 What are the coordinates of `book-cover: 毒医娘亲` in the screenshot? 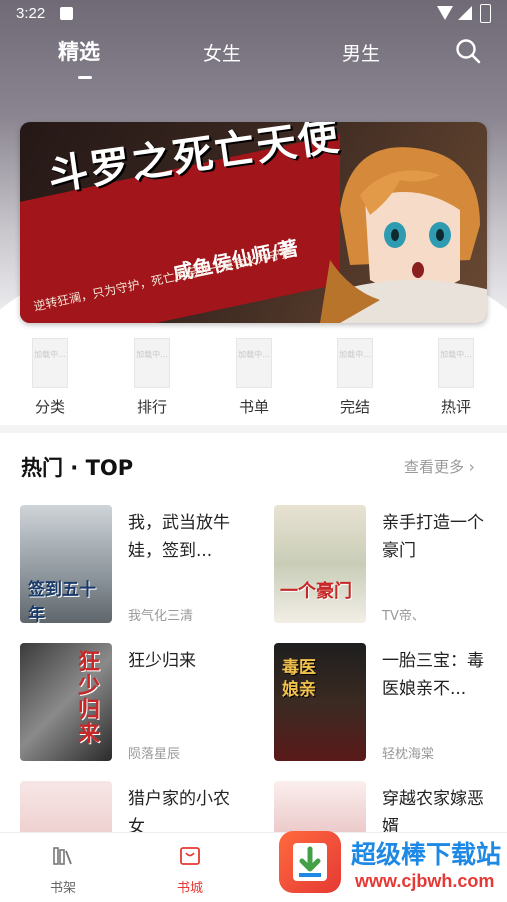 It's located at (320, 702).